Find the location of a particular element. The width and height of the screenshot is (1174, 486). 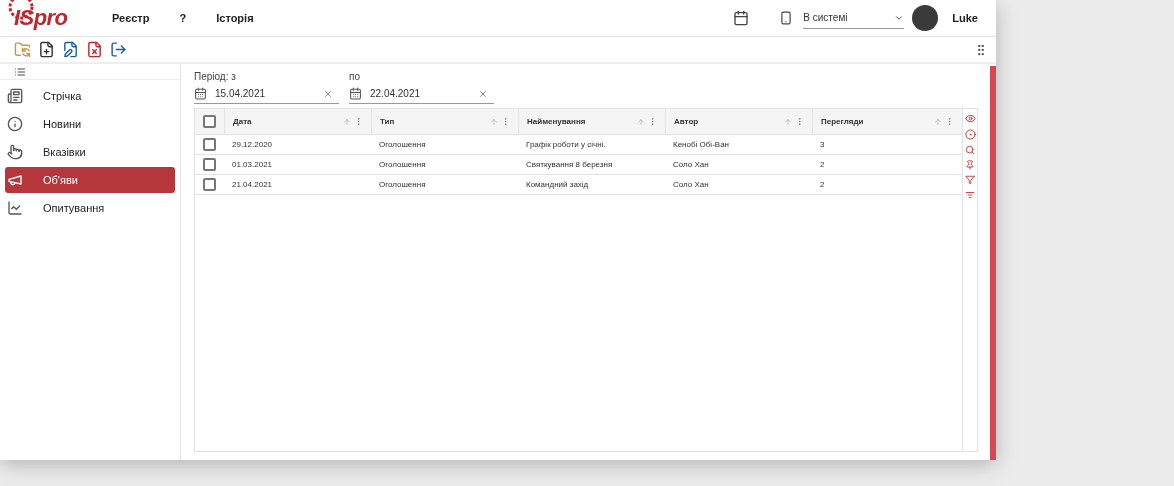

select-all-checkbox is located at coordinates (209, 121).